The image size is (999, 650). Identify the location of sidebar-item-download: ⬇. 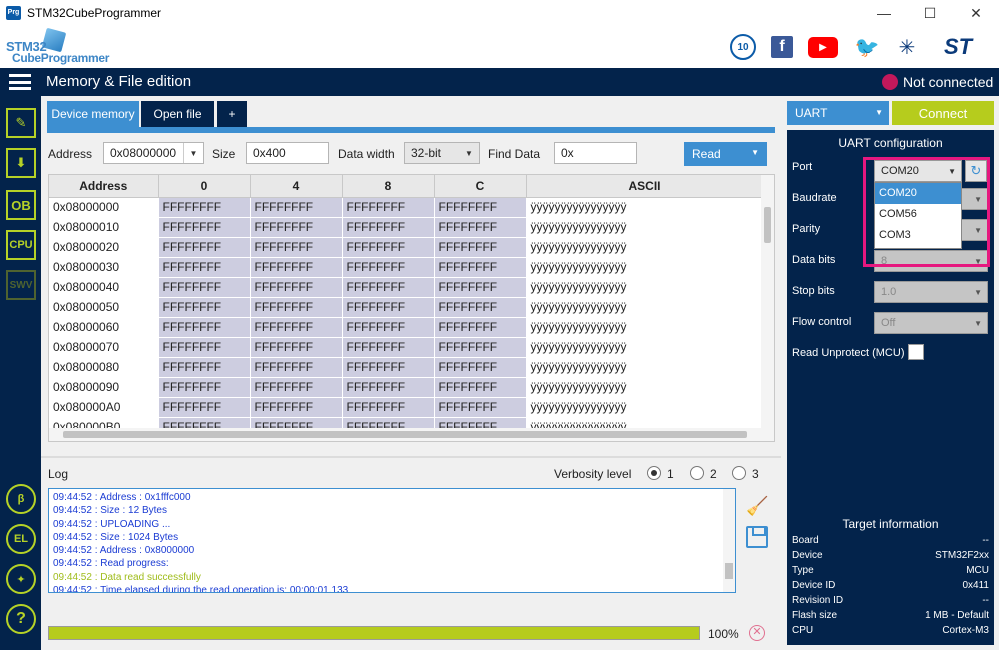
(21, 163).